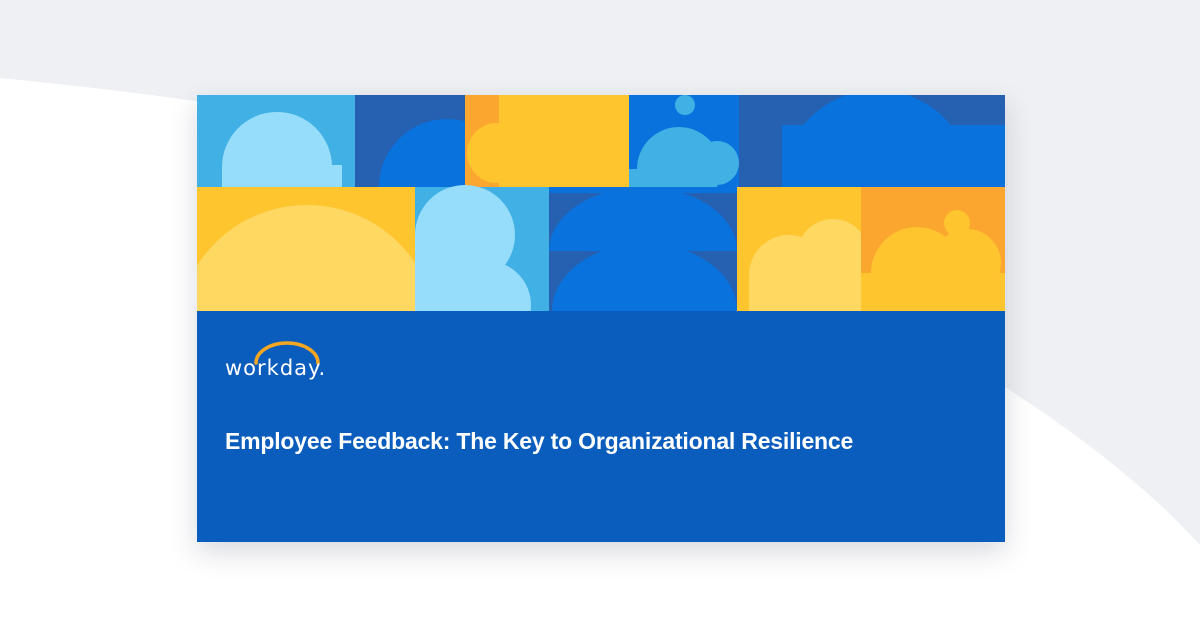  I want to click on workday-logo: workday., so click(290, 365).